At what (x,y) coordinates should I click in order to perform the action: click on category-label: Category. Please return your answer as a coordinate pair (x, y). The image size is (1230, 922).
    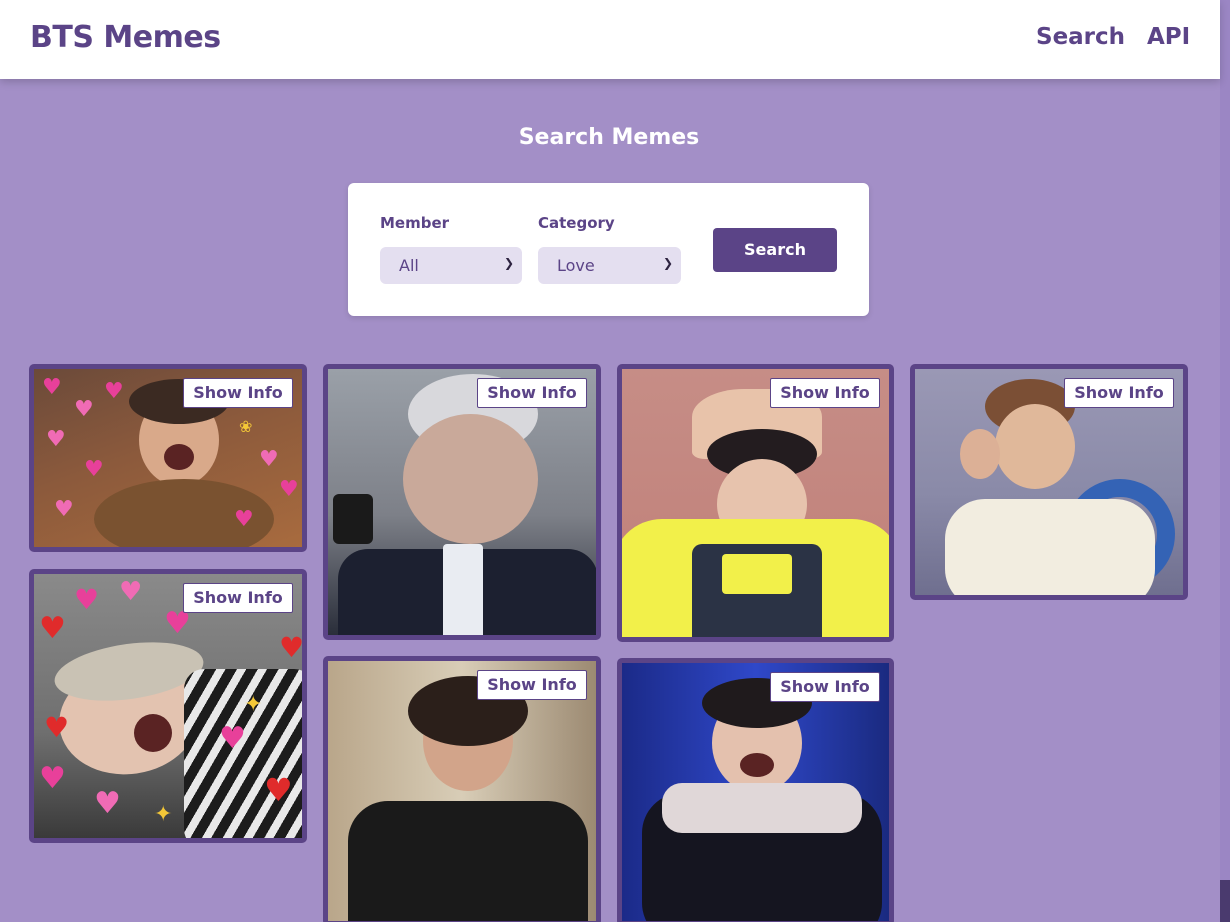
    Looking at the image, I should click on (576, 223).